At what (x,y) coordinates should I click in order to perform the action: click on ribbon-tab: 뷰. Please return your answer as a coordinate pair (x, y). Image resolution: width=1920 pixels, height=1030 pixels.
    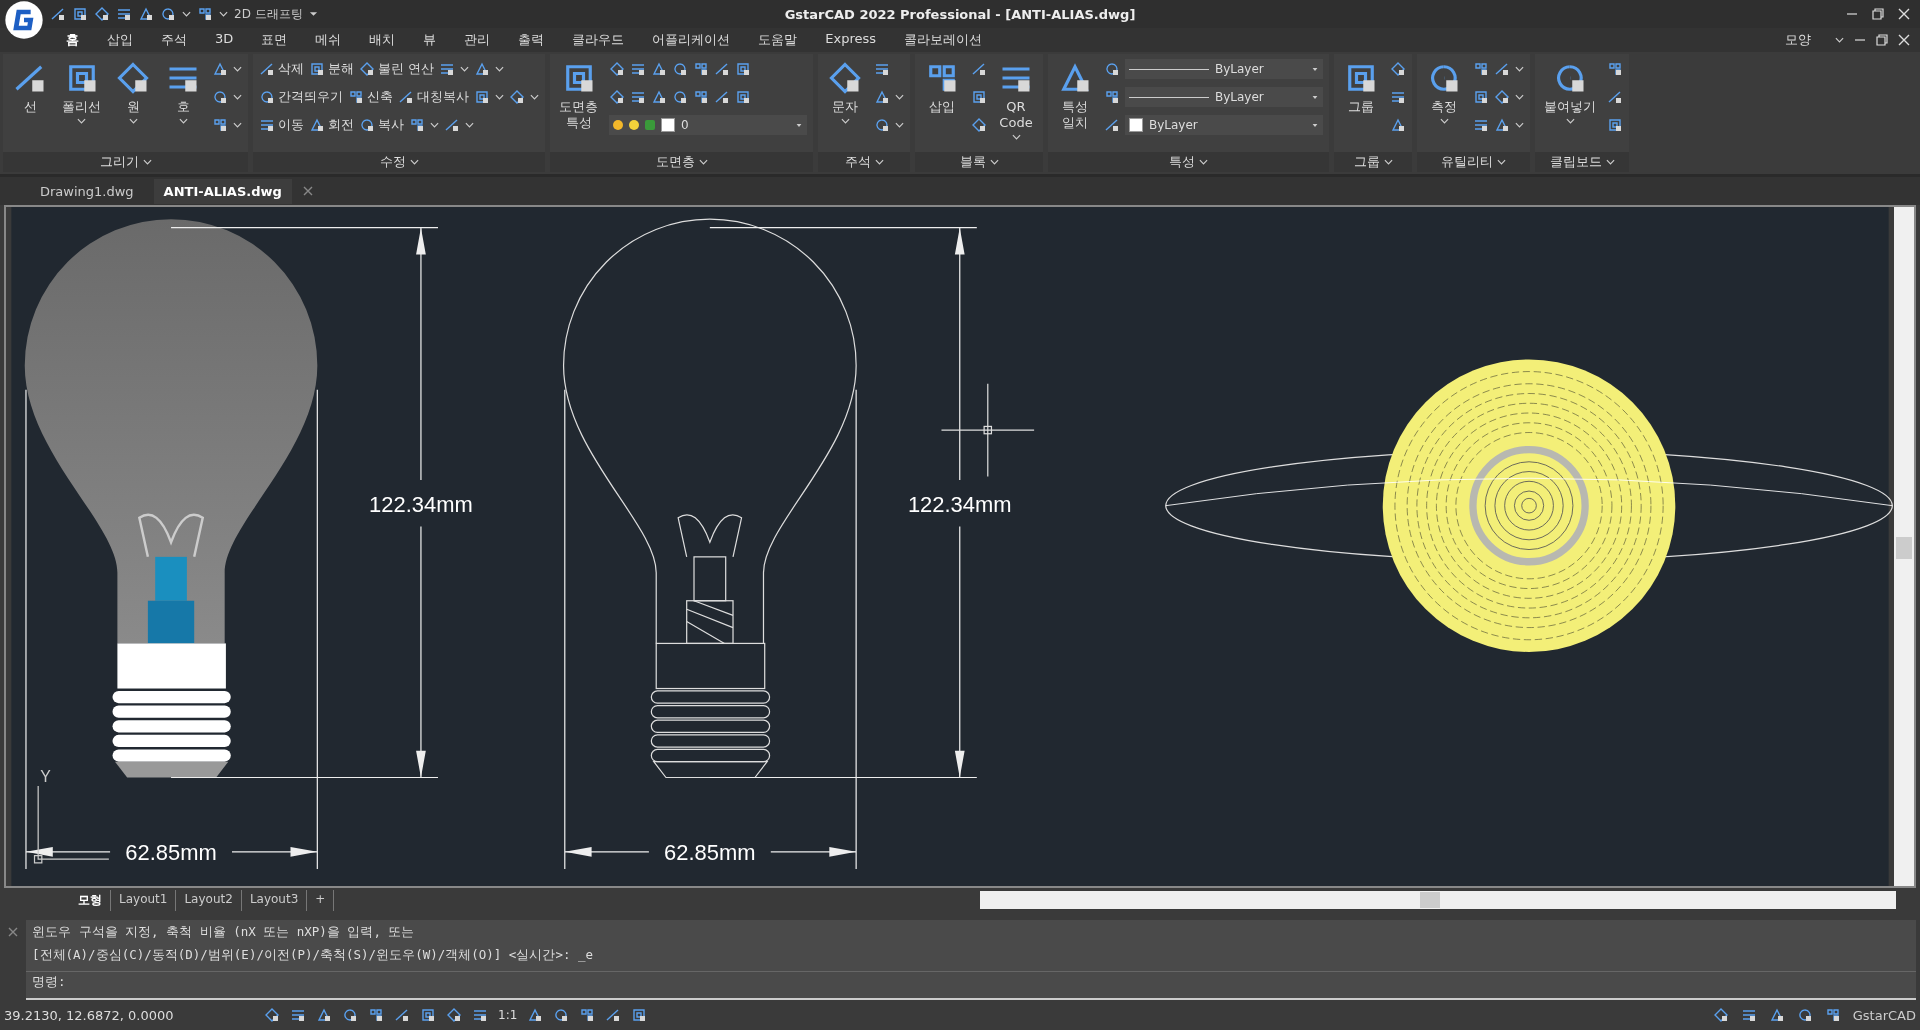
    Looking at the image, I should click on (430, 40).